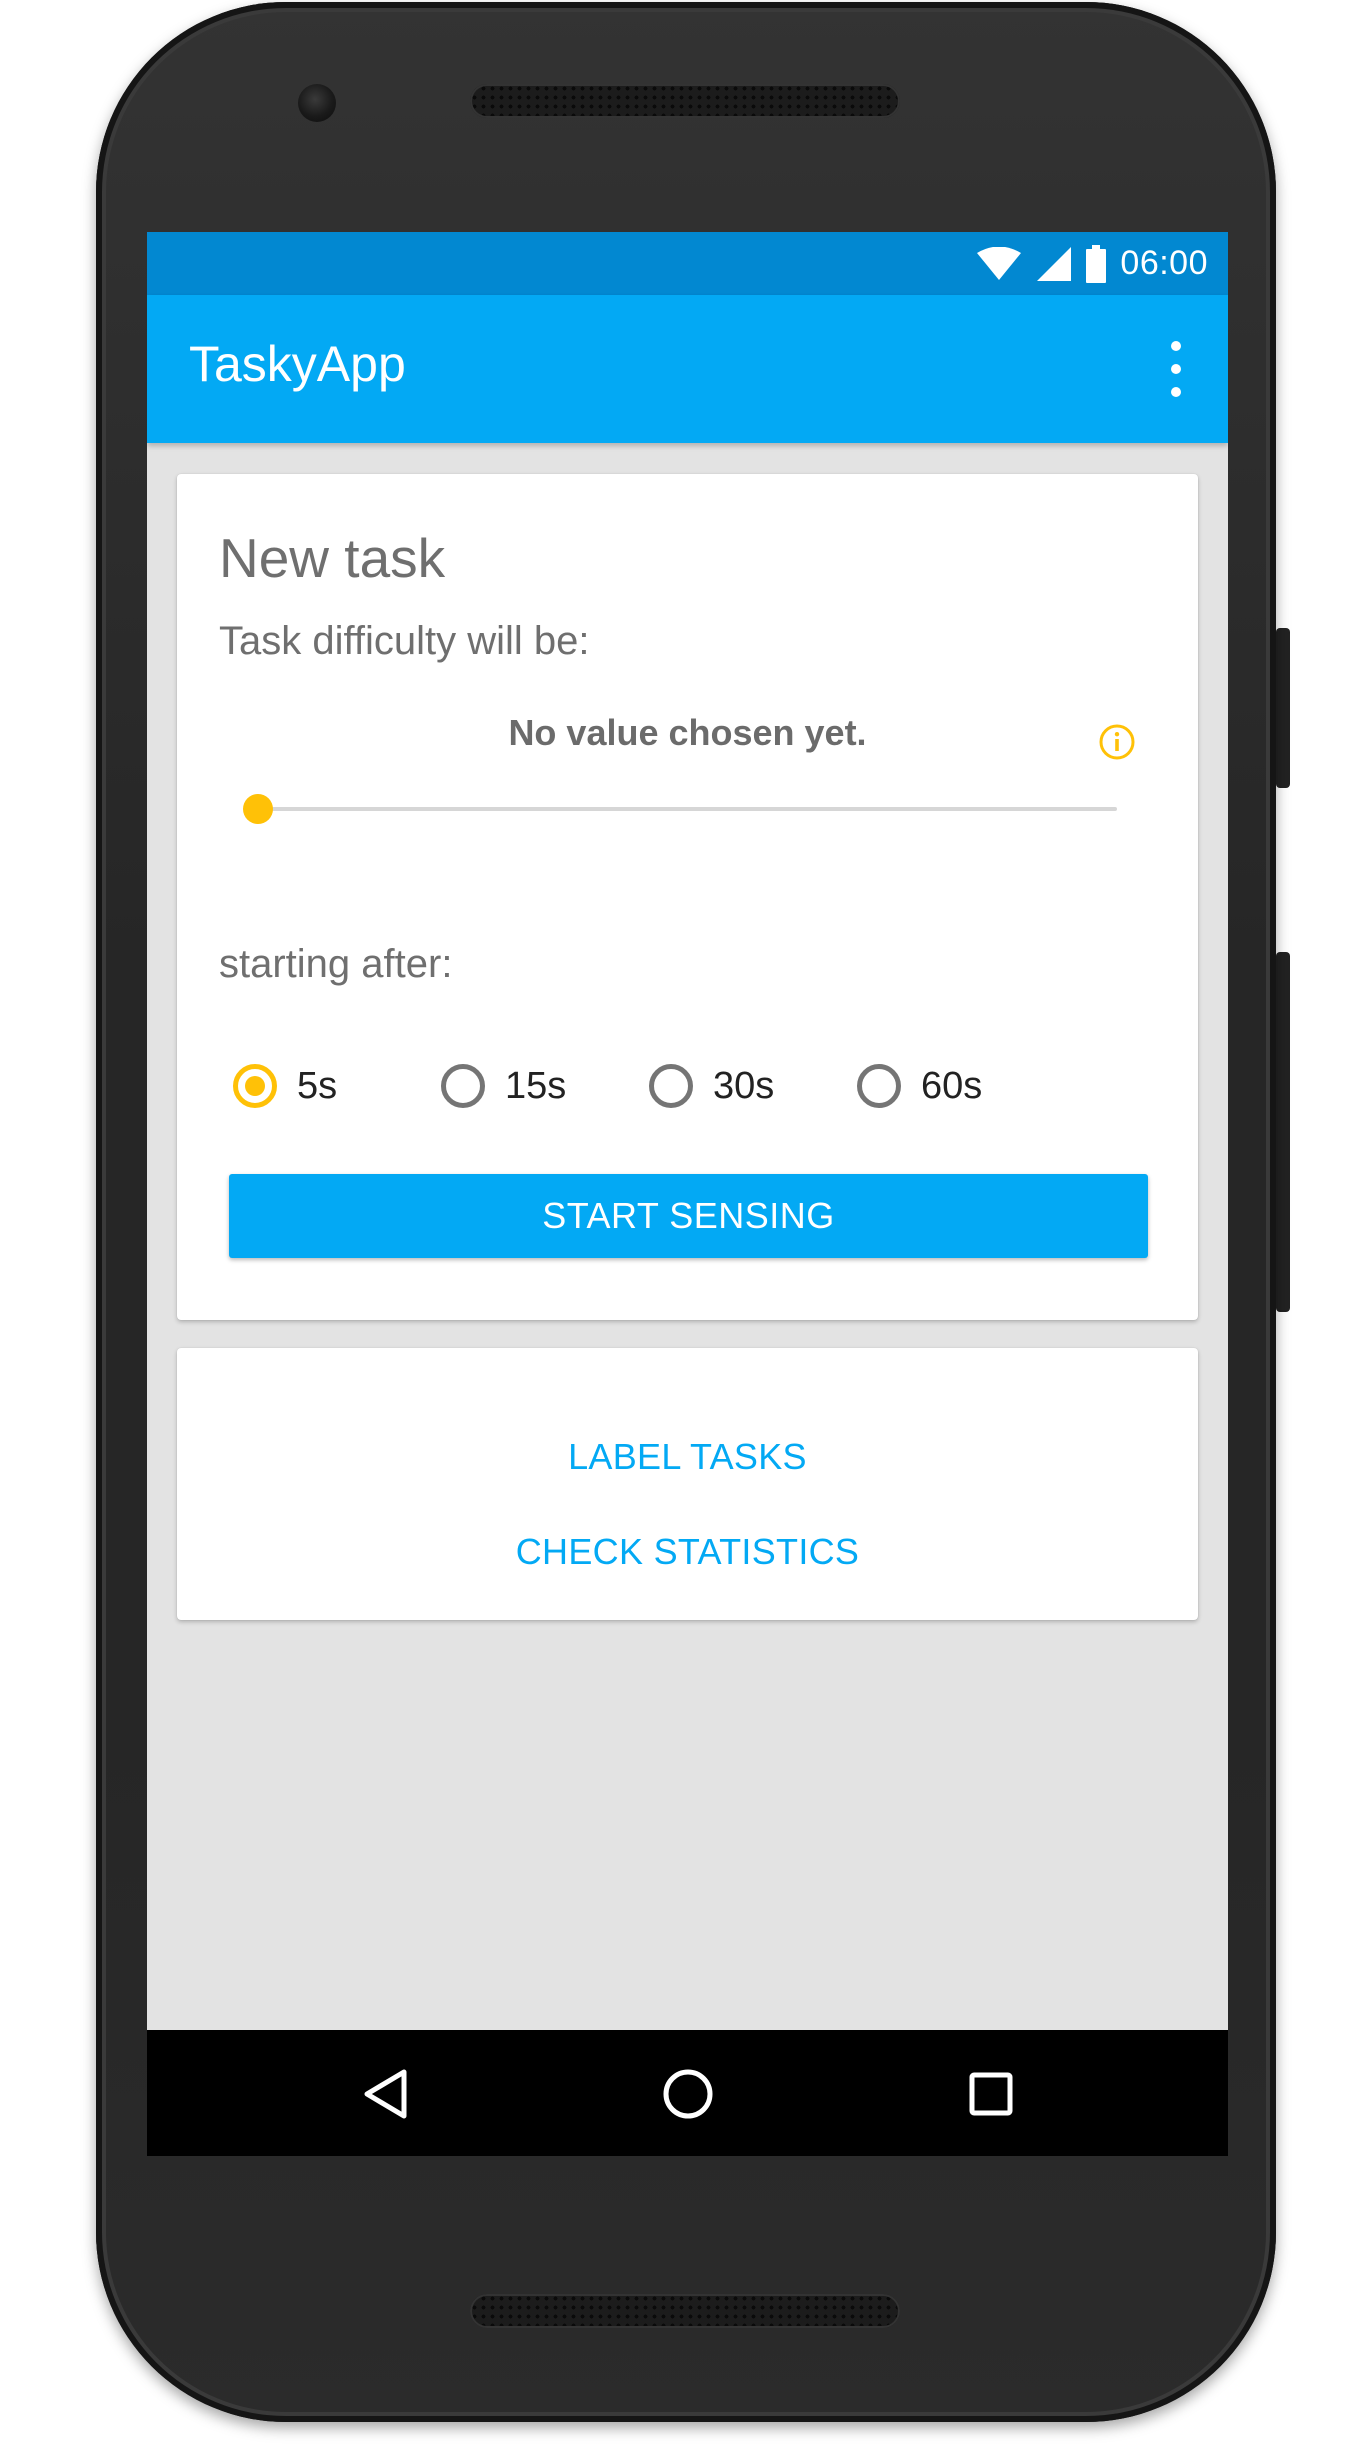 This screenshot has height=2446, width=1370. What do you see at coordinates (1164, 263) in the screenshot?
I see `status-time: 06:00` at bounding box center [1164, 263].